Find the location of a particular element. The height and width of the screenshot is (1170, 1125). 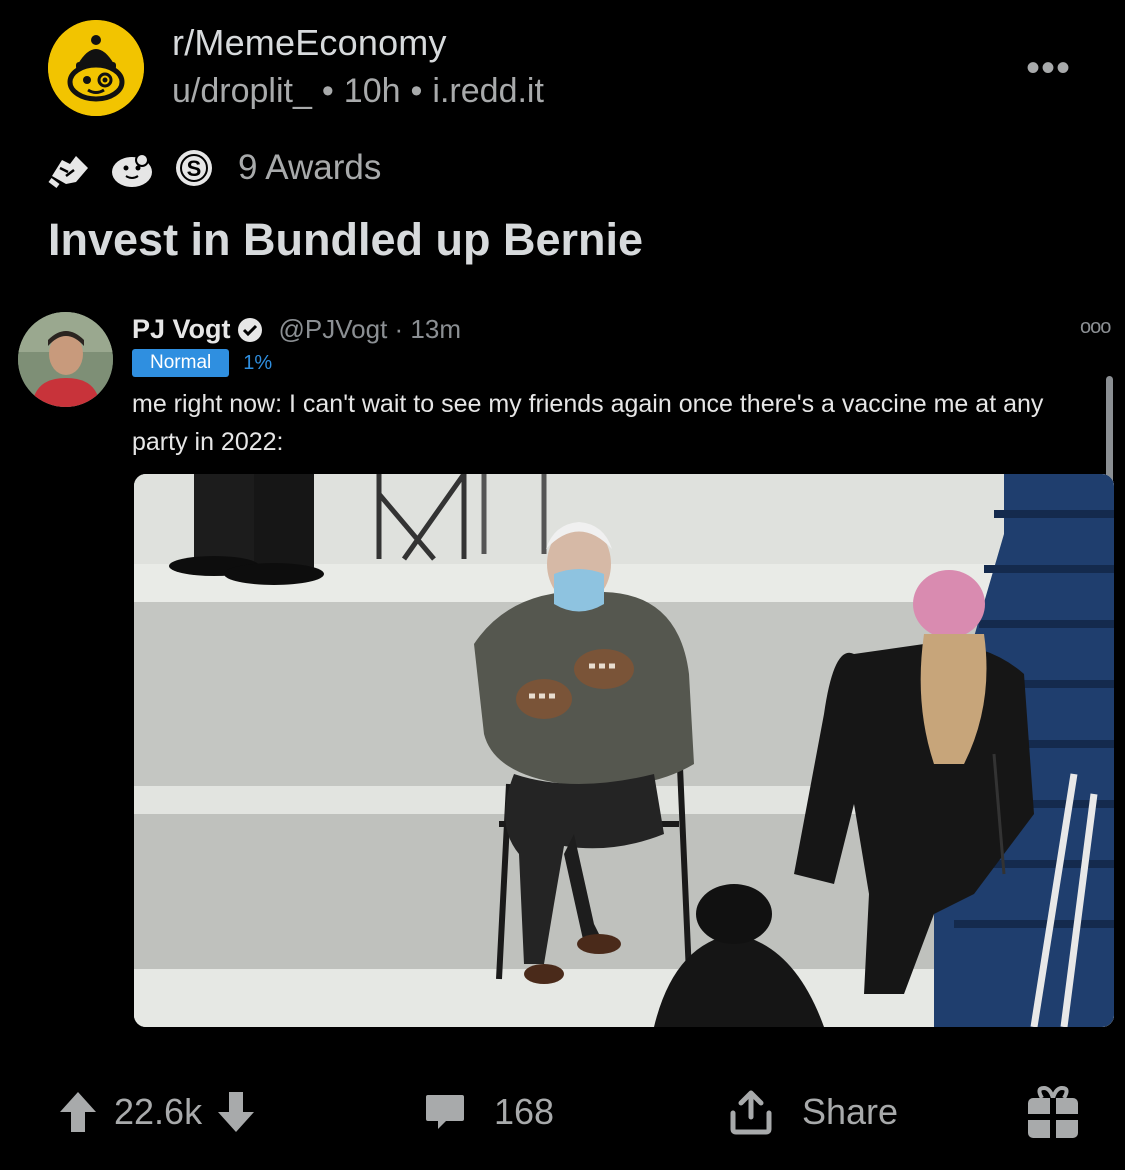

subreddit-name: r/MemeEconomy is located at coordinates (309, 43).